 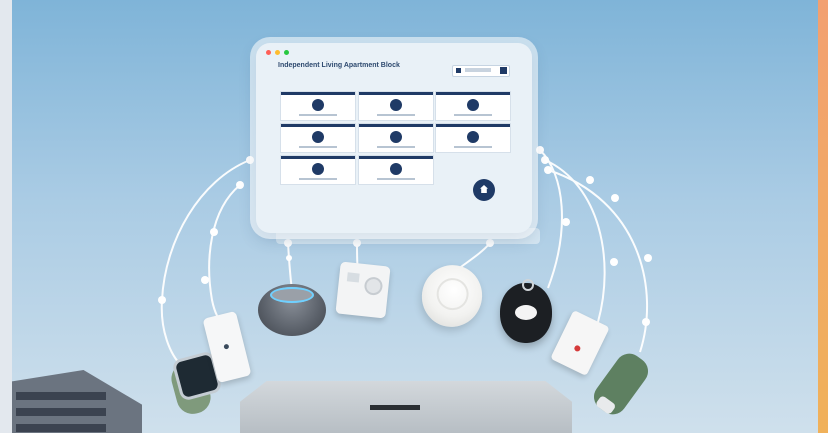 I want to click on home-fab-button, so click(x=484, y=190).